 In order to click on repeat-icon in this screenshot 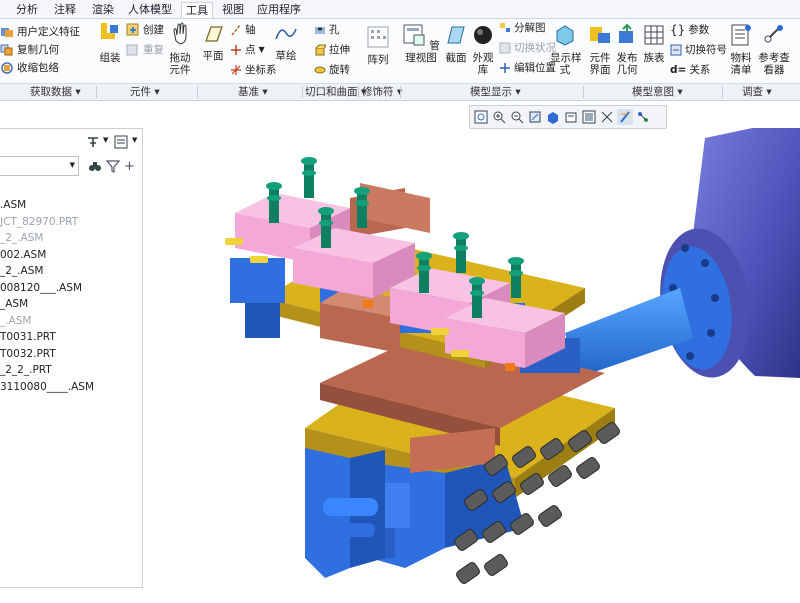, I will do `click(133, 50)`.